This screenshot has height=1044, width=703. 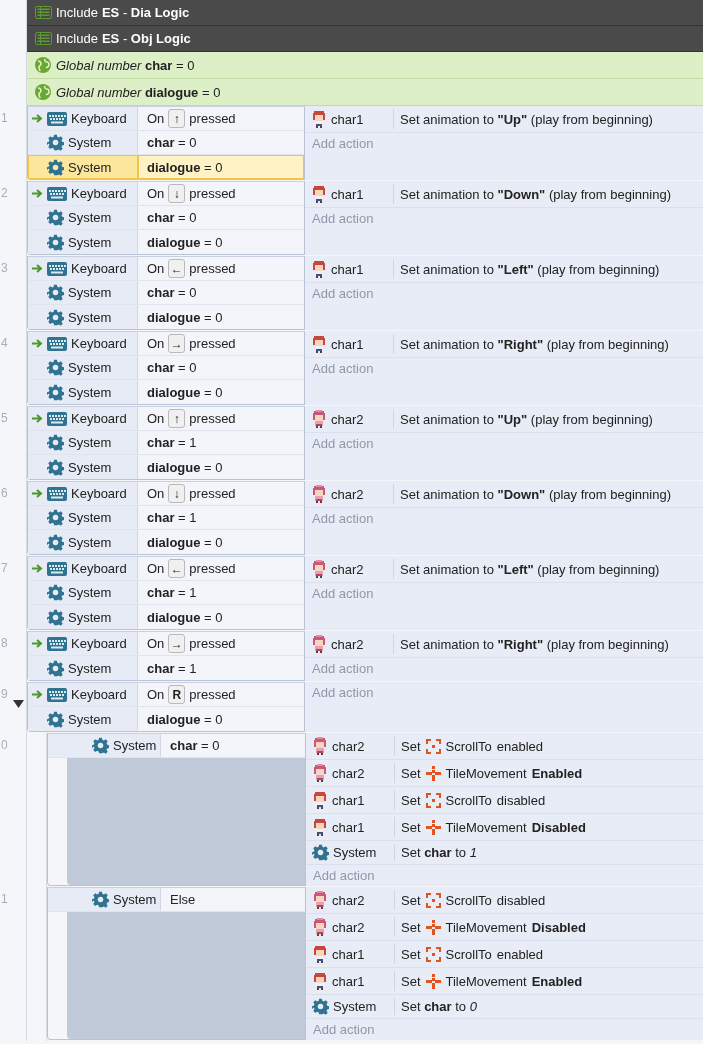 I want to click on action-row: char2 Set ScrollTo enabled, so click(x=504, y=746).